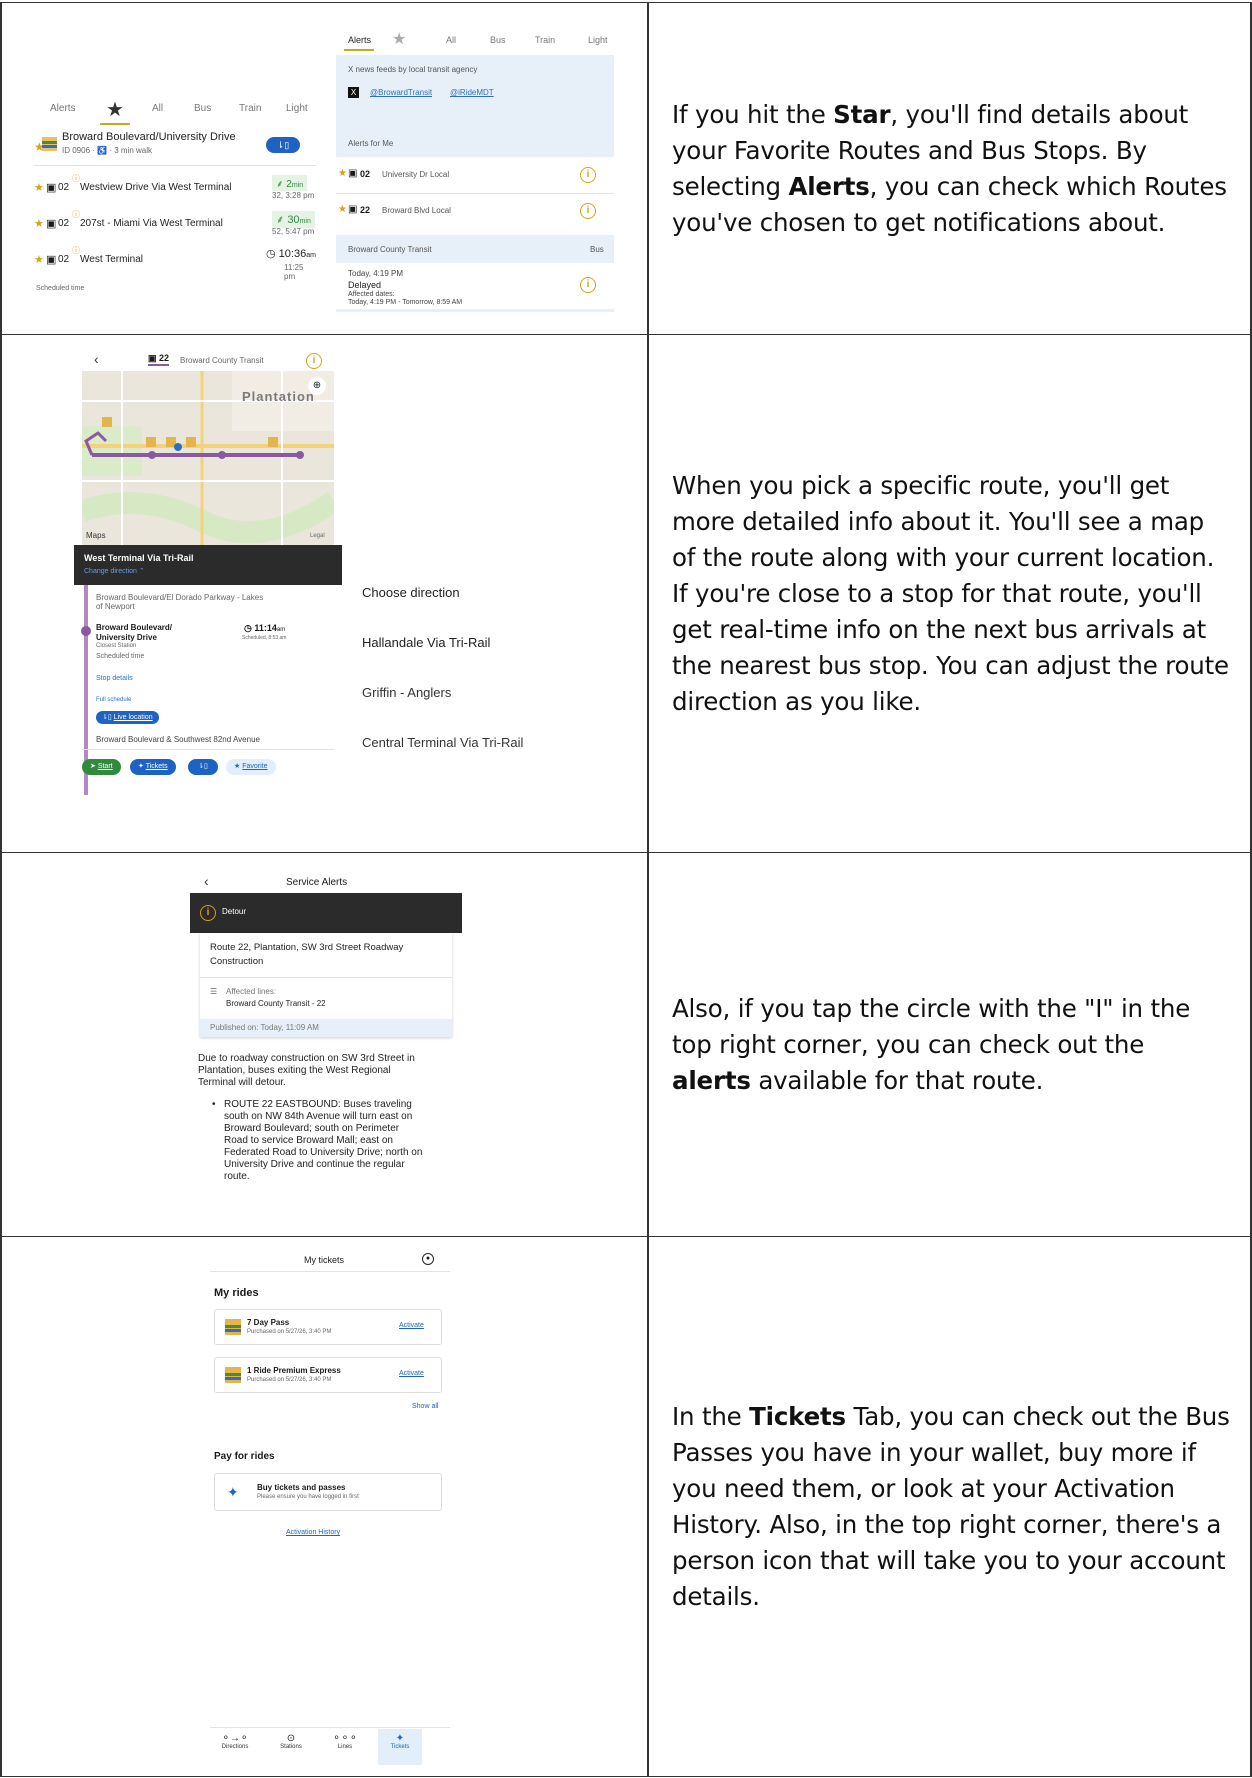 The width and height of the screenshot is (1252, 1778). What do you see at coordinates (390, 249) in the screenshot?
I see `agency-name: Broward County Transit` at bounding box center [390, 249].